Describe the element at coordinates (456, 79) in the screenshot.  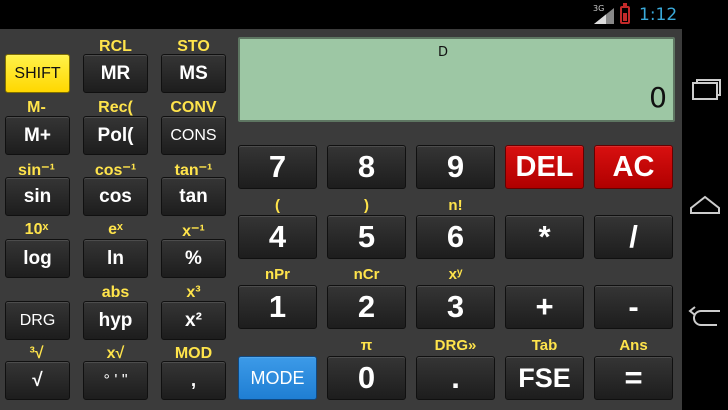
I see `calculator-display: D 0` at that location.